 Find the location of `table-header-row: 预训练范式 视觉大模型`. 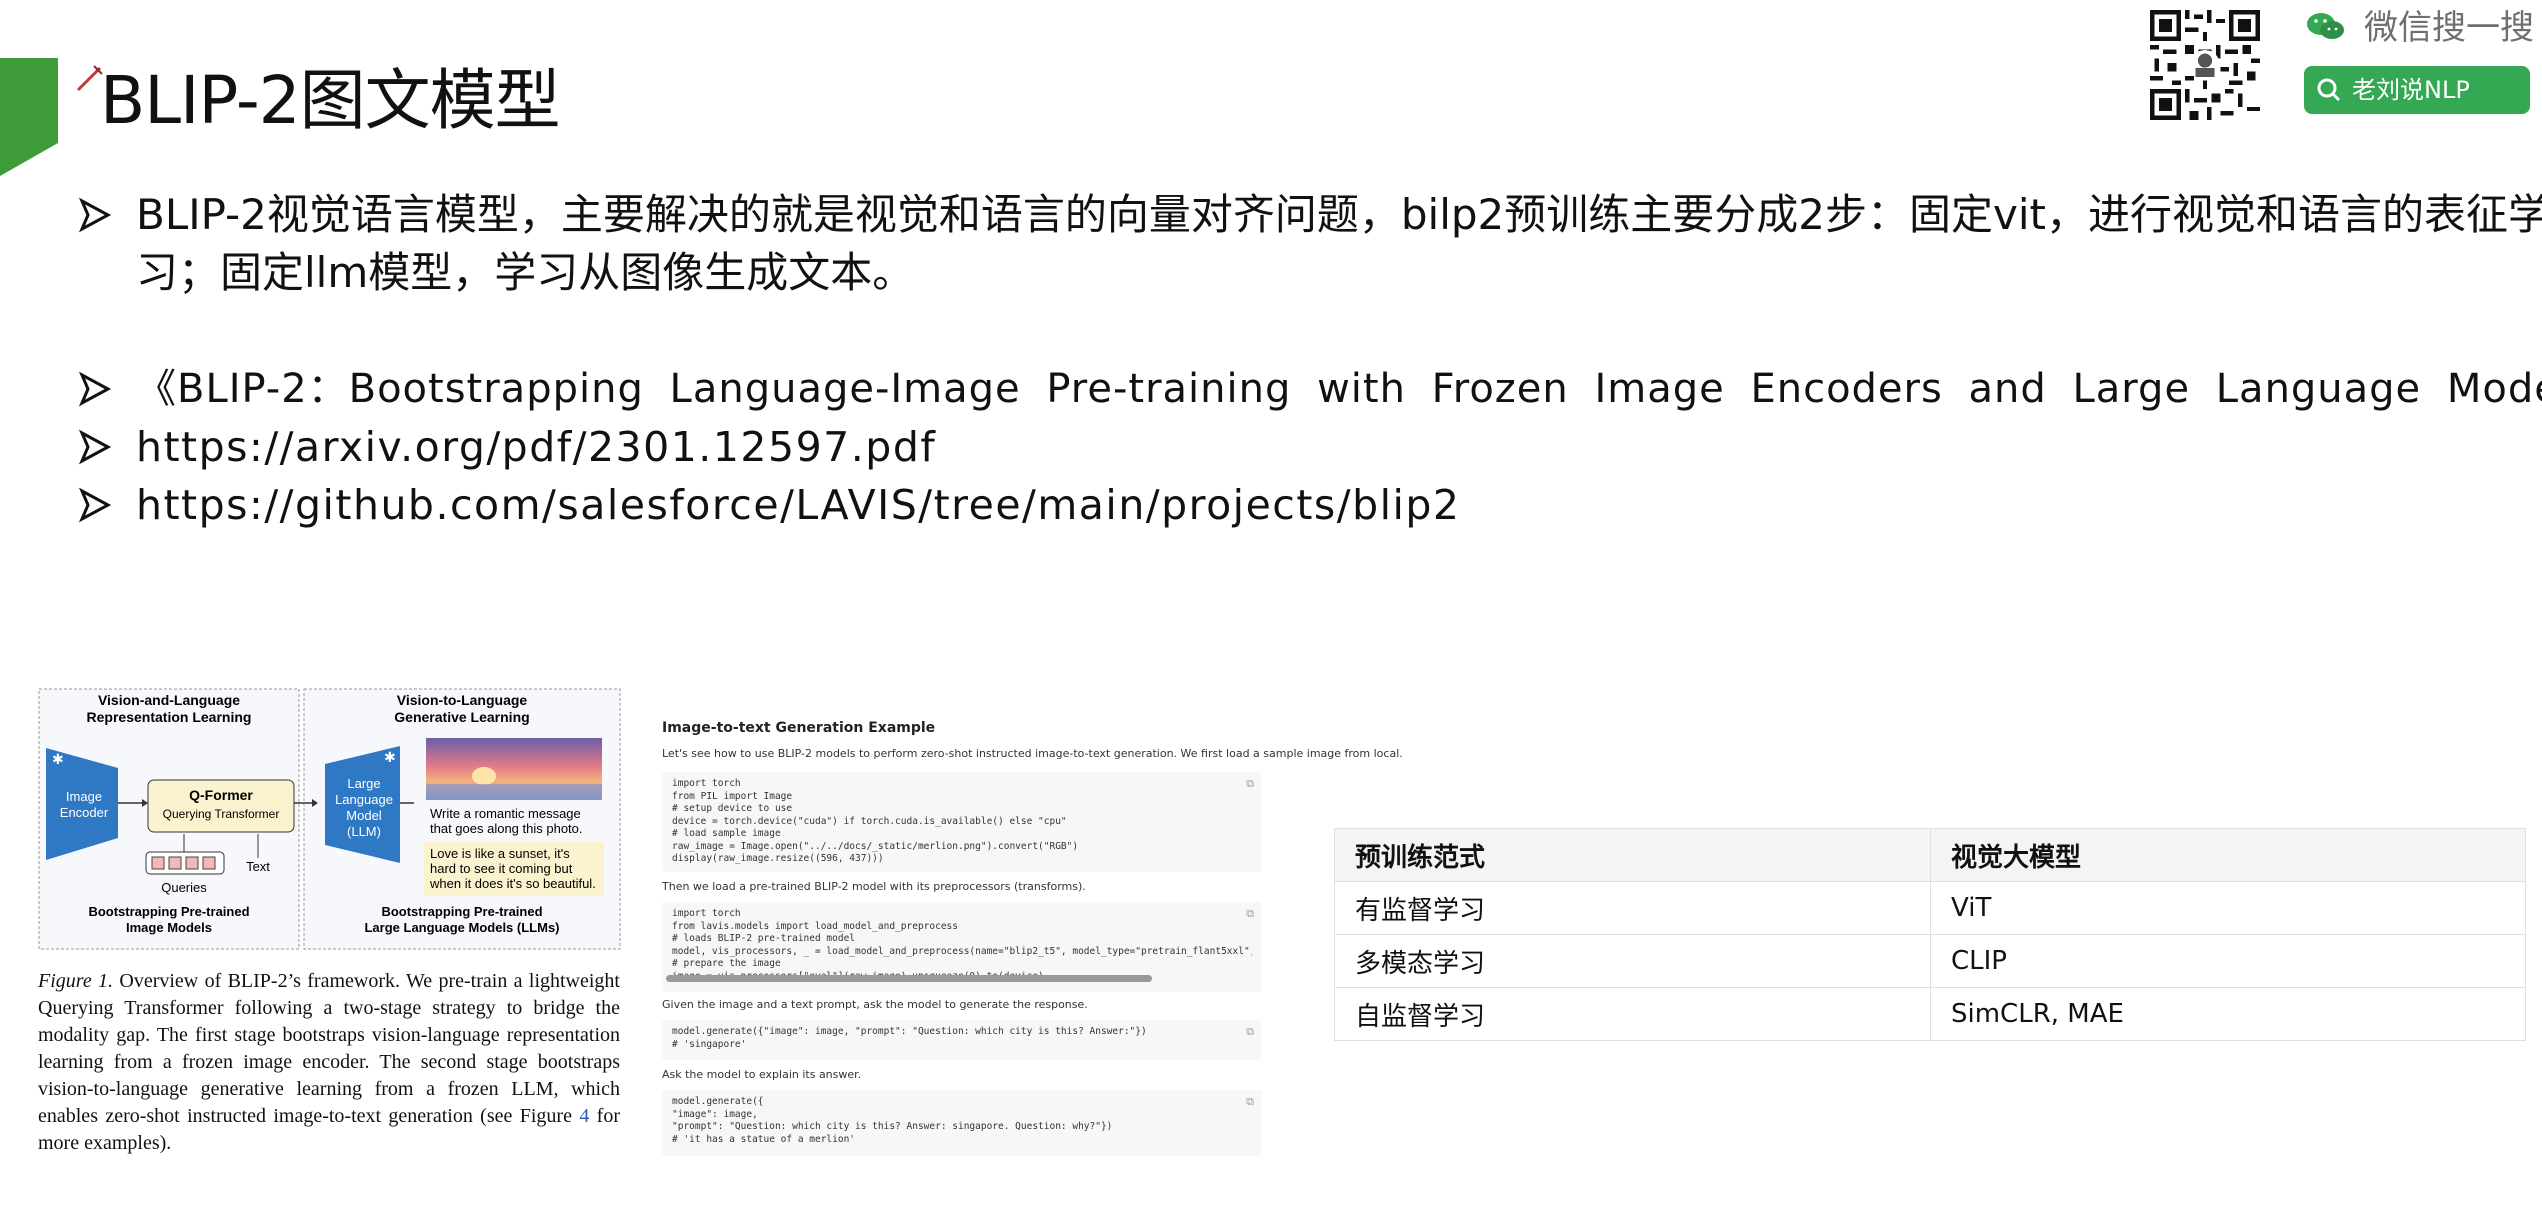

table-header-row: 预训练范式 视觉大模型 is located at coordinates (1930, 855).